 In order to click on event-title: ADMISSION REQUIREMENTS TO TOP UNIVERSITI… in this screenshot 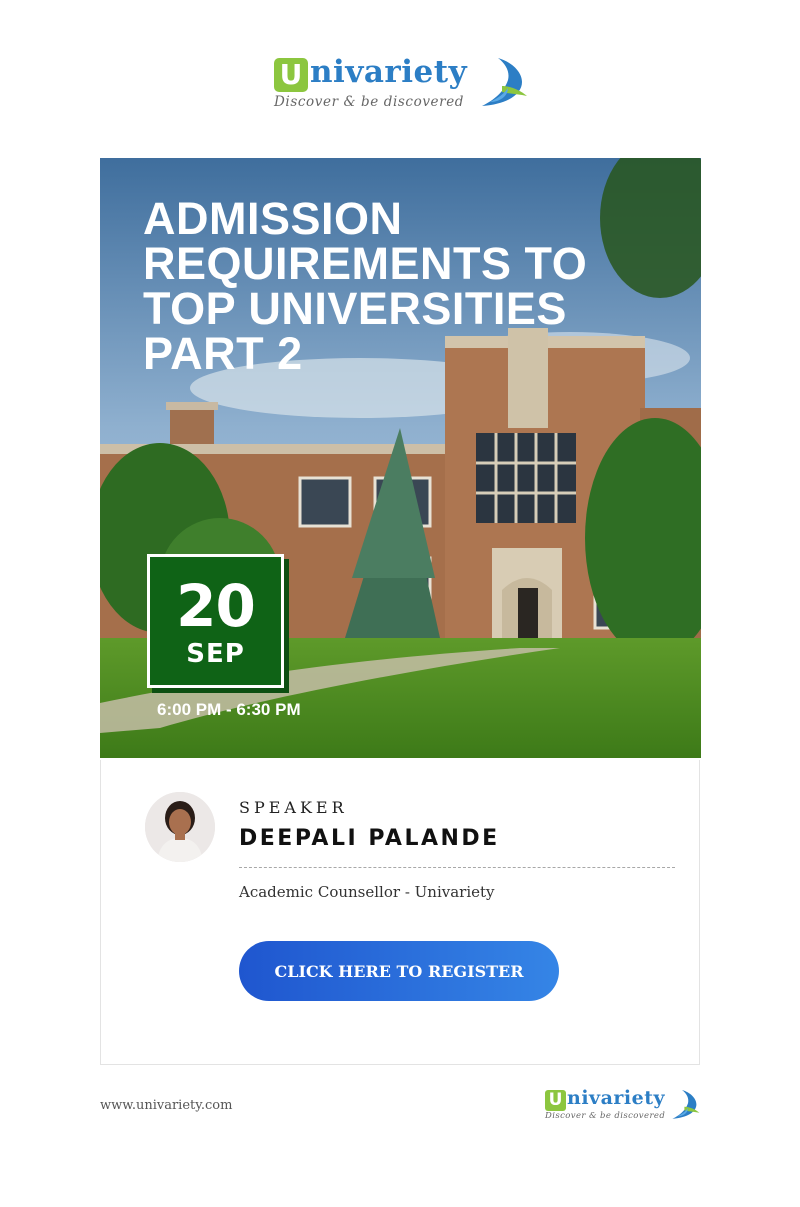, I will do `click(393, 286)`.